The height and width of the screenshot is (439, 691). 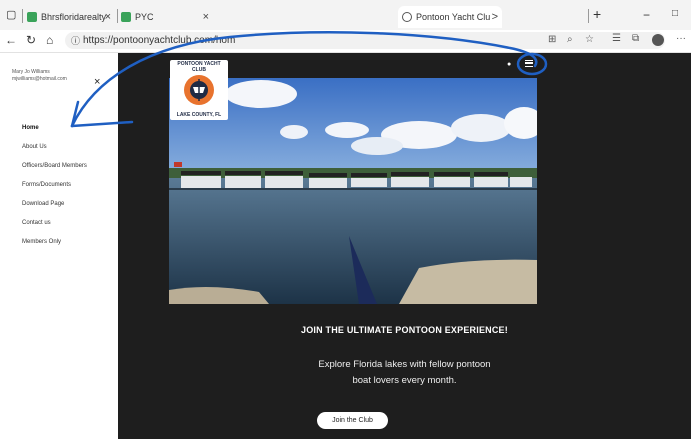 What do you see at coordinates (681, 38) in the screenshot?
I see `more-menu-icon: ···` at bounding box center [681, 38].